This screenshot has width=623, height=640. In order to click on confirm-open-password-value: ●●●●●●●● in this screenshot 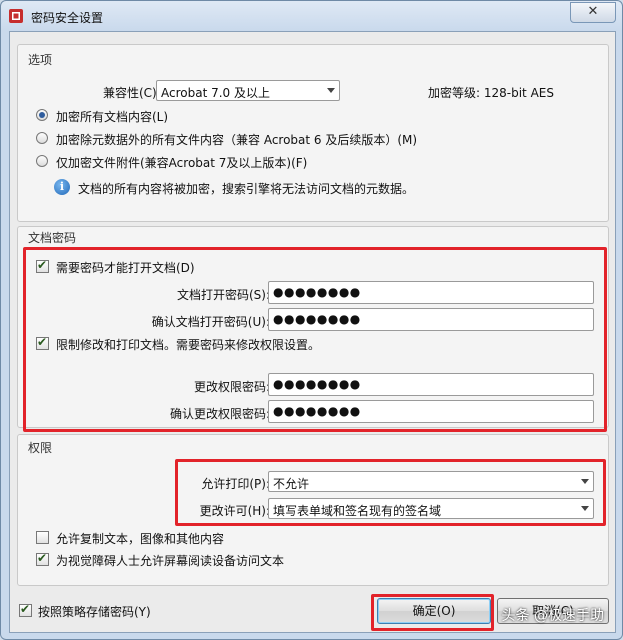, I will do `click(317, 319)`.